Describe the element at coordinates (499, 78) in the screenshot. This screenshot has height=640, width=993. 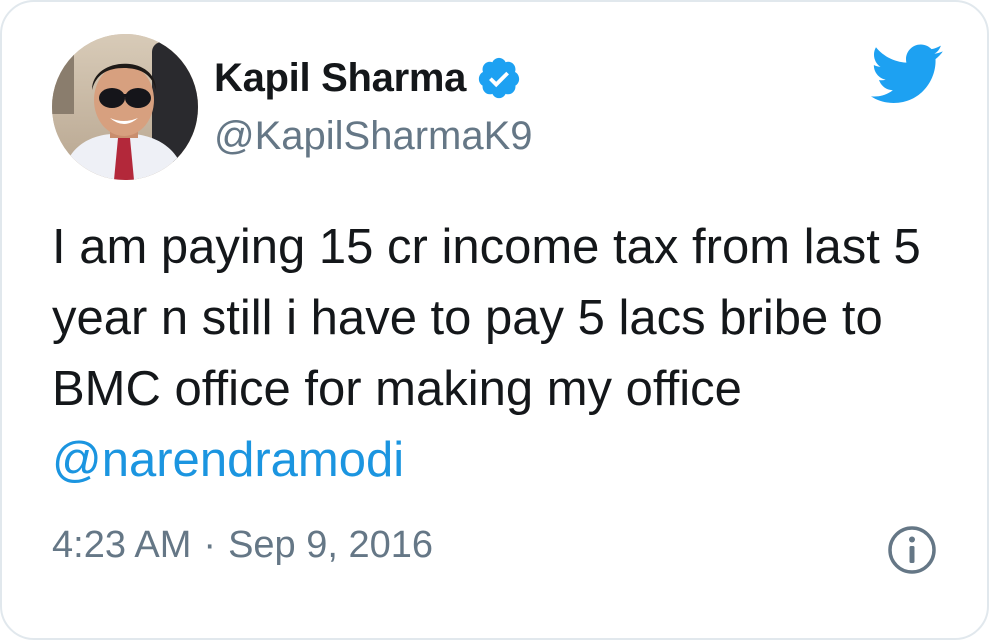
I see `verified-badge-icon` at that location.